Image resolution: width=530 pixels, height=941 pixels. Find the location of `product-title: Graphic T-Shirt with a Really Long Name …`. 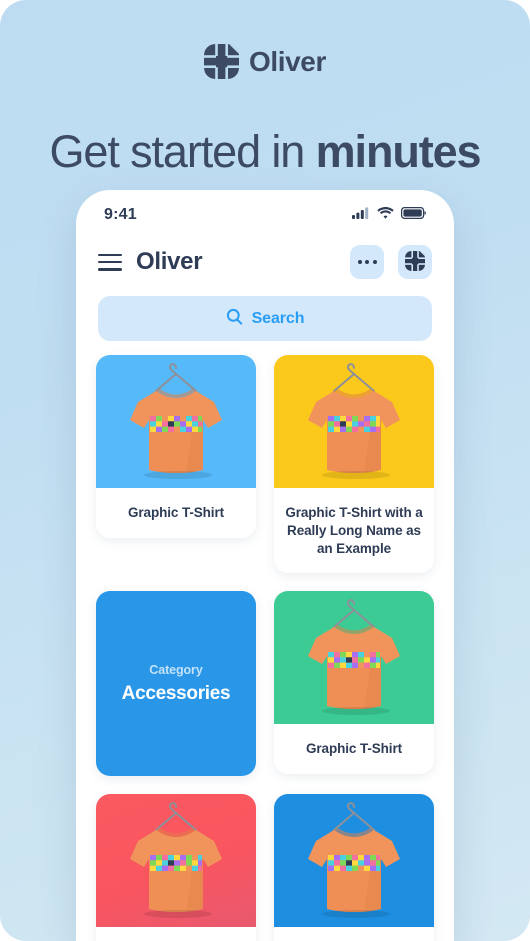

product-title: Graphic T-Shirt with a Really Long Name … is located at coordinates (354, 530).